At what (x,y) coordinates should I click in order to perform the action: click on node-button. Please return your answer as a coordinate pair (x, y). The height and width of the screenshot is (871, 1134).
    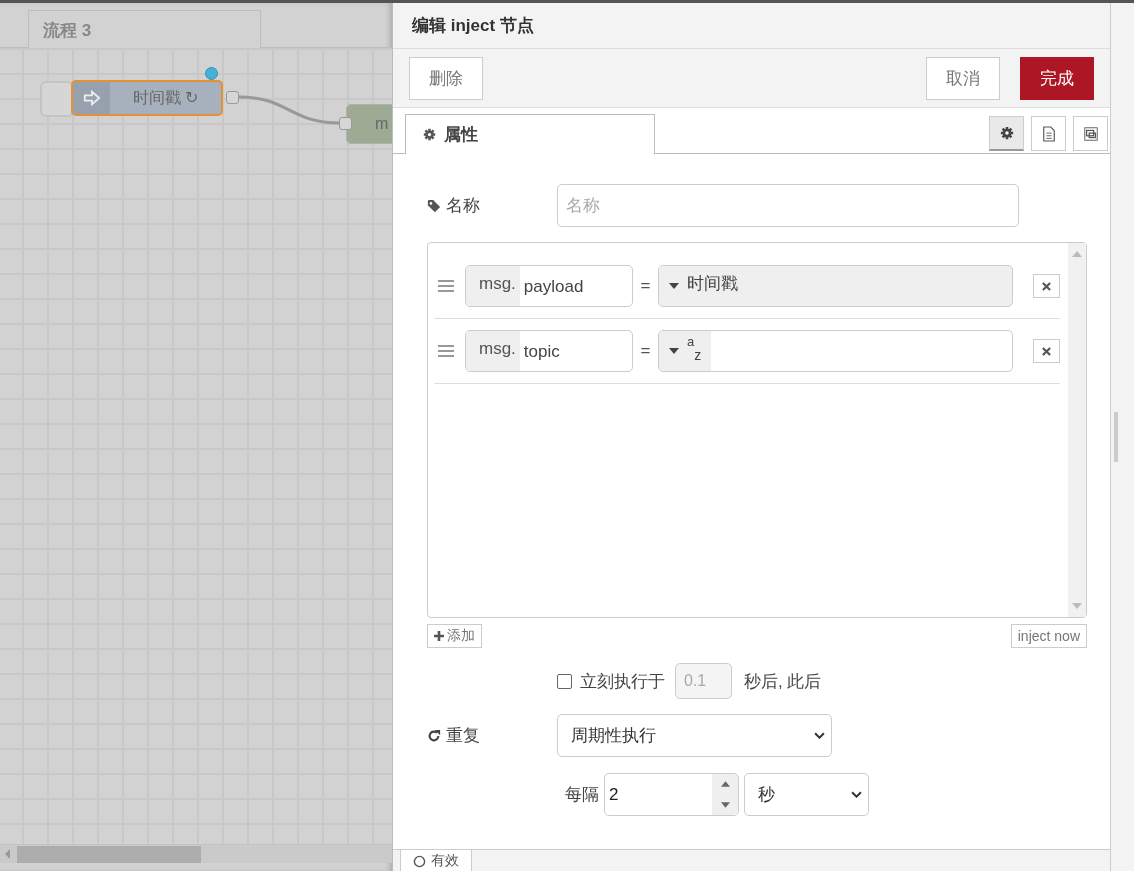
    Looking at the image, I should click on (57, 99).